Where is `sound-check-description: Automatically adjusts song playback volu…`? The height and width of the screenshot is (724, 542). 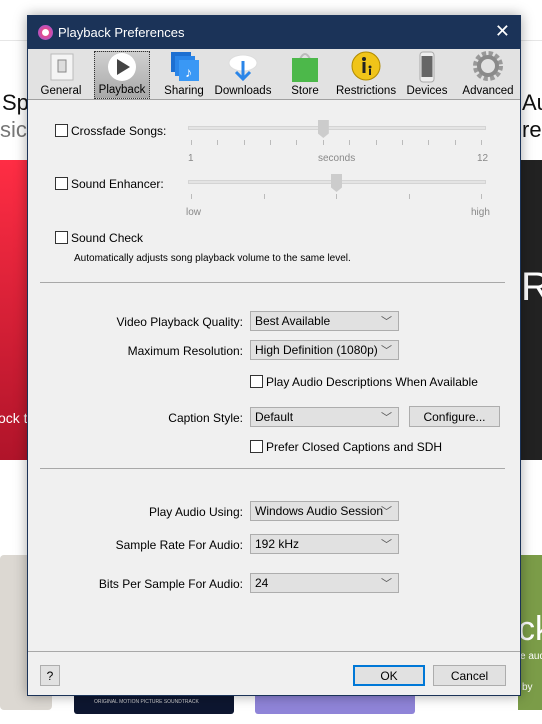 sound-check-description: Automatically adjusts song playback volu… is located at coordinates (212, 258).